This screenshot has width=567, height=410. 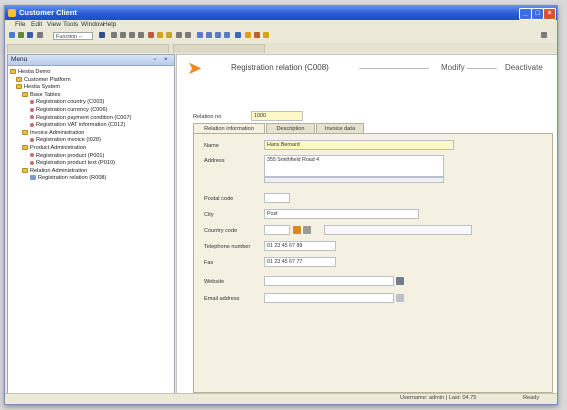 I want to click on find-icon, so click(x=40, y=35).